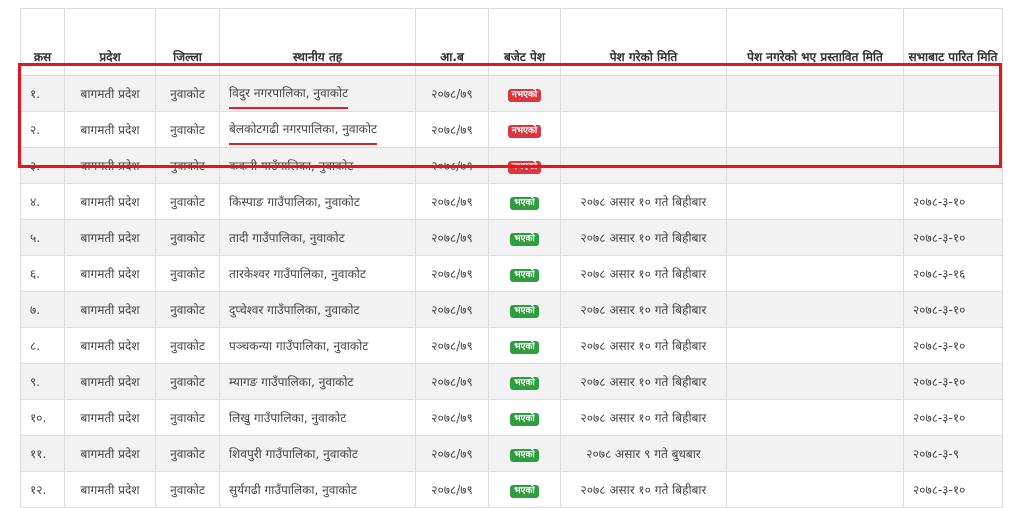 Image resolution: width=1024 pixels, height=508 pixels. I want to click on cell-sn: १., so click(42, 93).